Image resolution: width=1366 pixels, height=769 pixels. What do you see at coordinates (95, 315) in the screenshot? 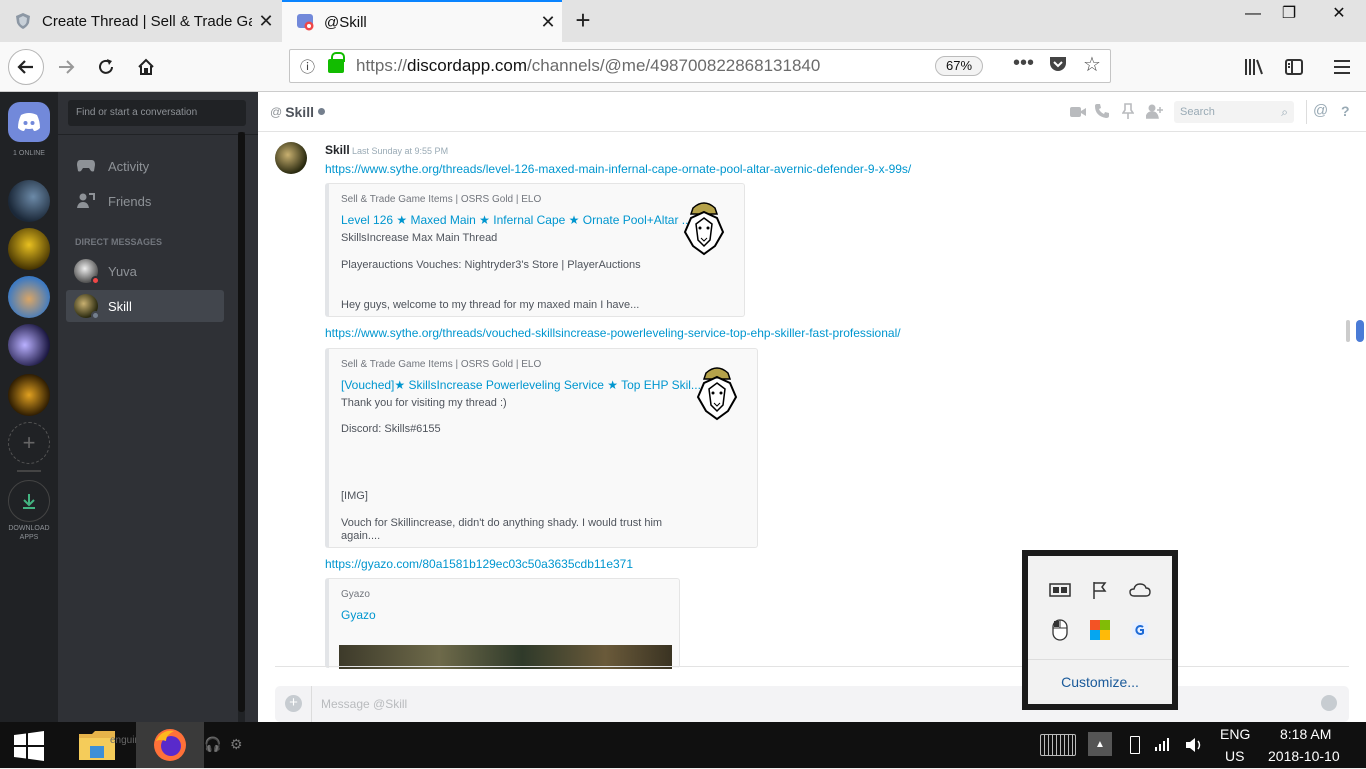
I see `offline-status-icon` at bounding box center [95, 315].